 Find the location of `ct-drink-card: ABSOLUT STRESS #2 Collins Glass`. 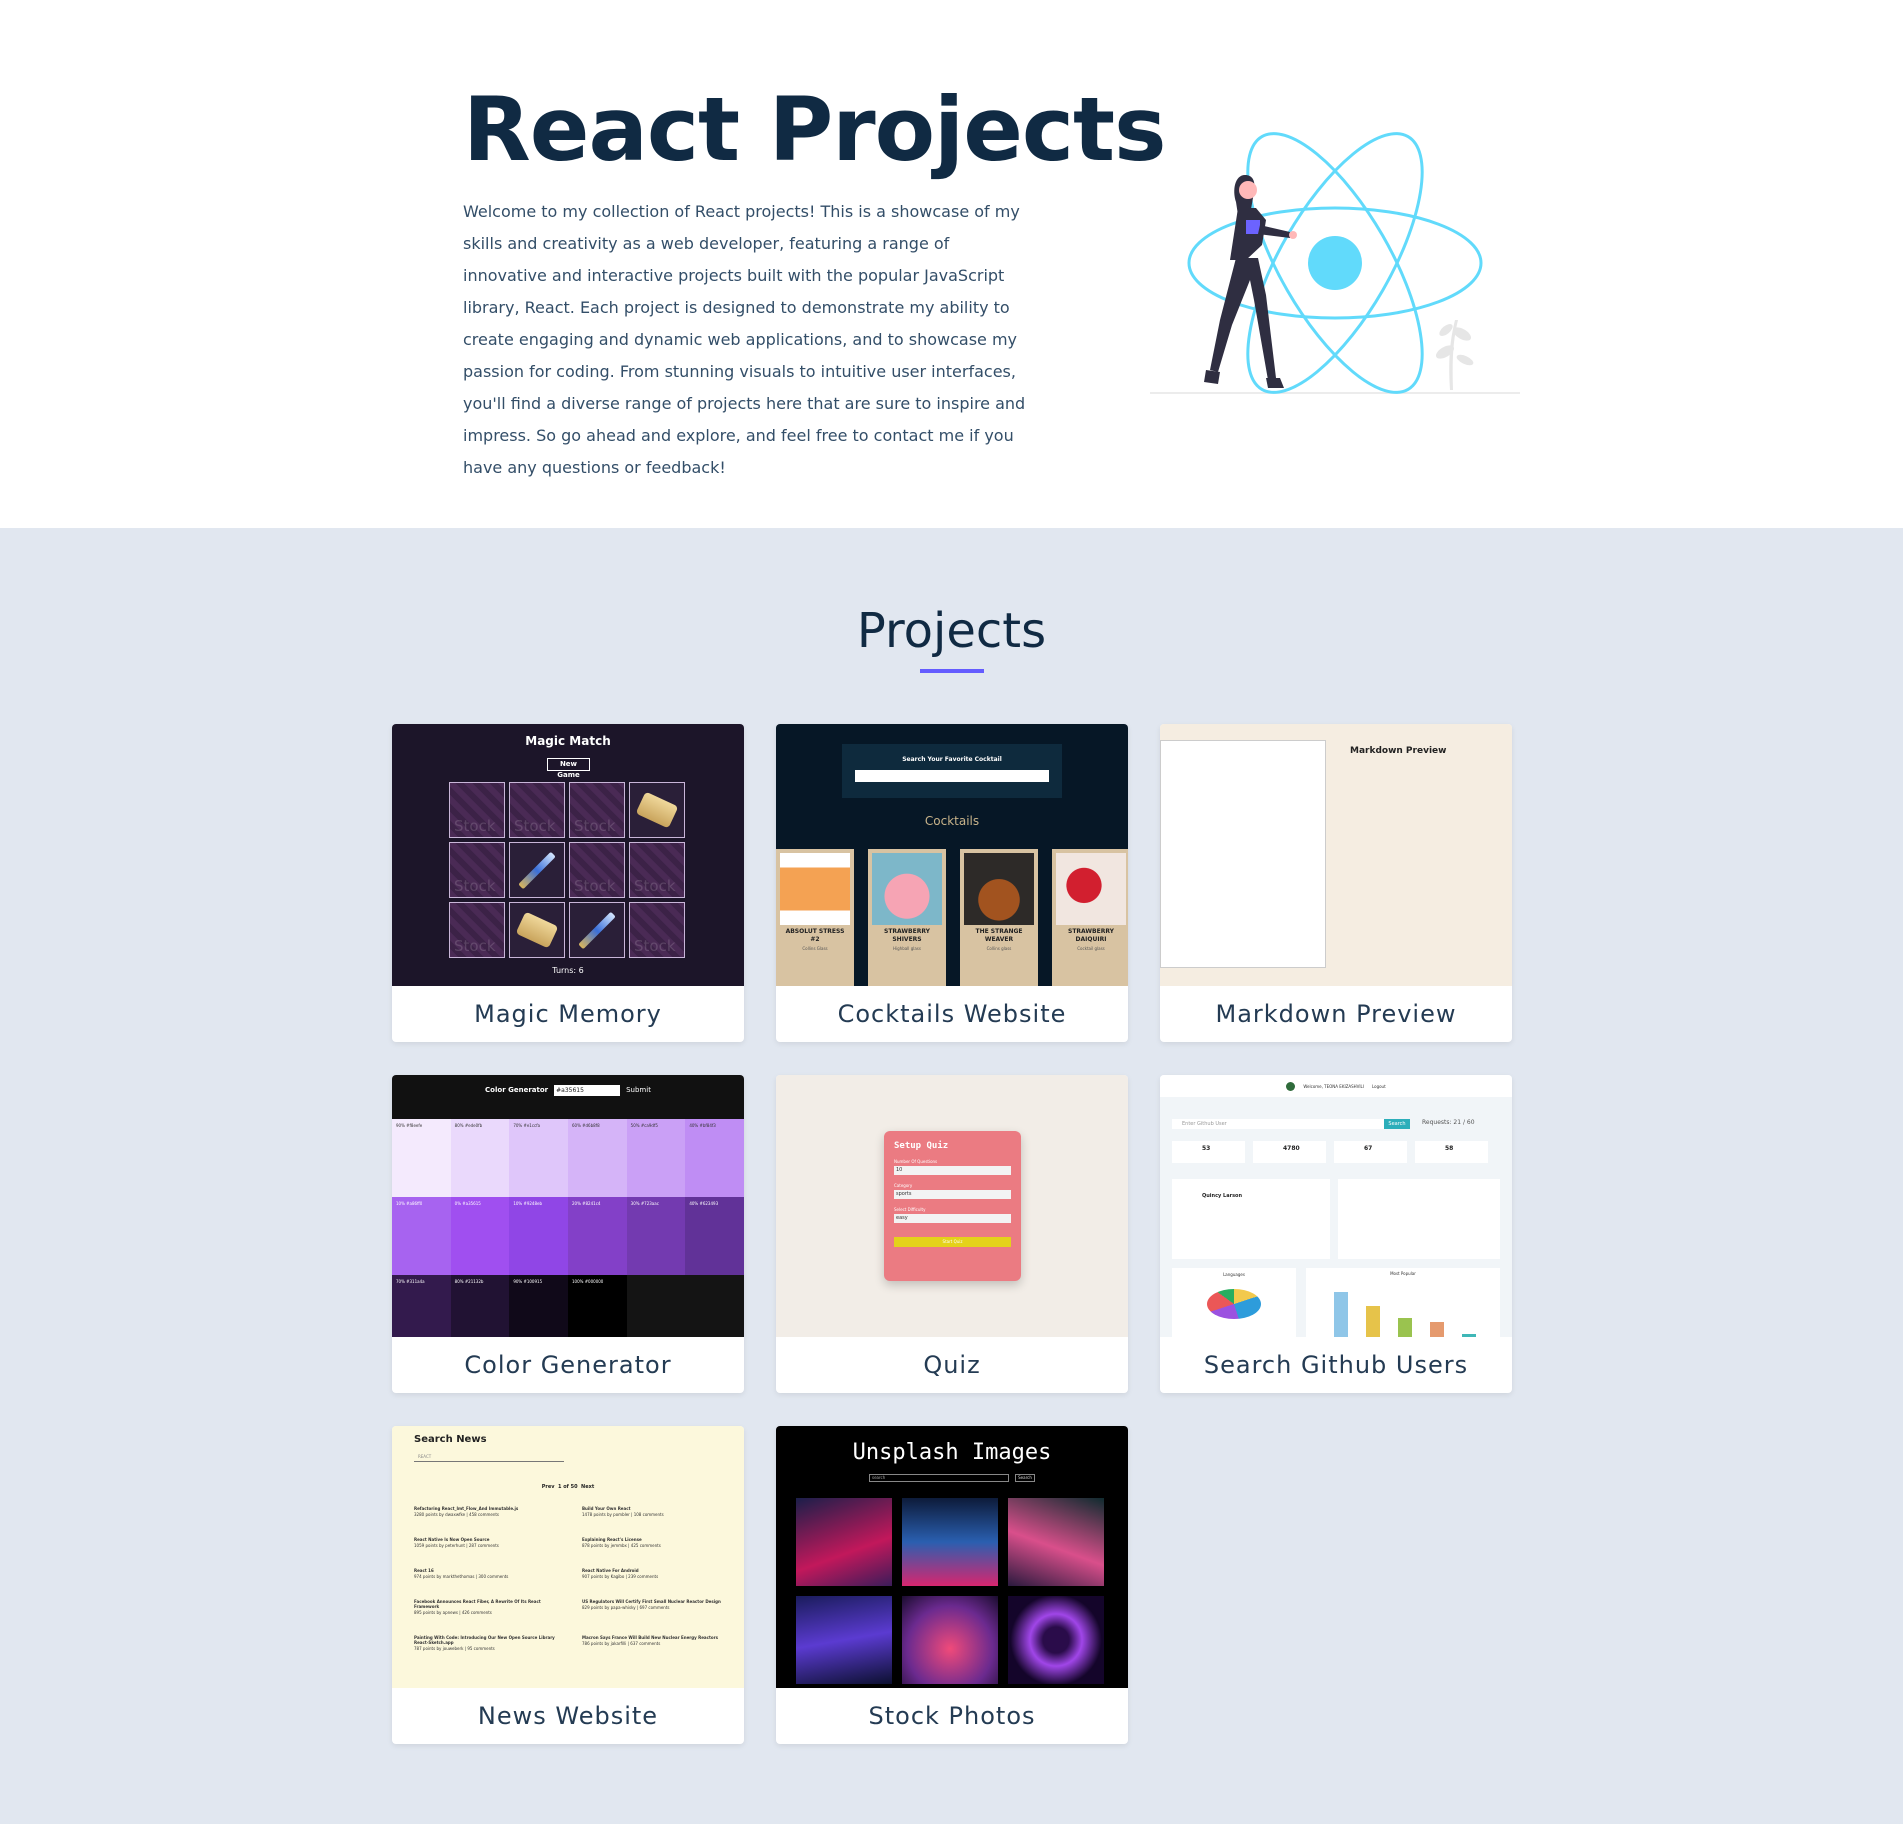

ct-drink-card: ABSOLUT STRESS #2 Collins Glass is located at coordinates (815, 917).